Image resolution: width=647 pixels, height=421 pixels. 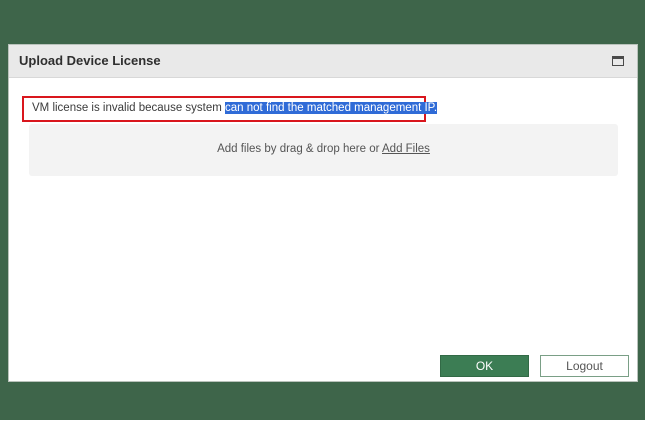 What do you see at coordinates (331, 108) in the screenshot?
I see `error-message-highlighted: can not find the matched management IP.` at bounding box center [331, 108].